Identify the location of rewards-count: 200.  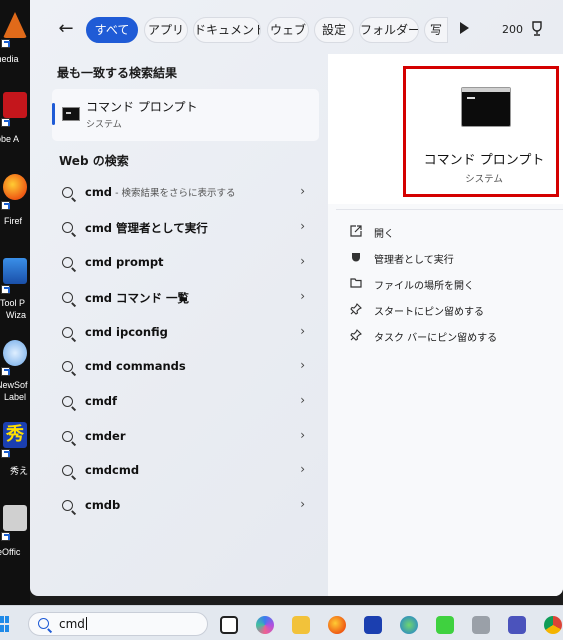
(512, 29).